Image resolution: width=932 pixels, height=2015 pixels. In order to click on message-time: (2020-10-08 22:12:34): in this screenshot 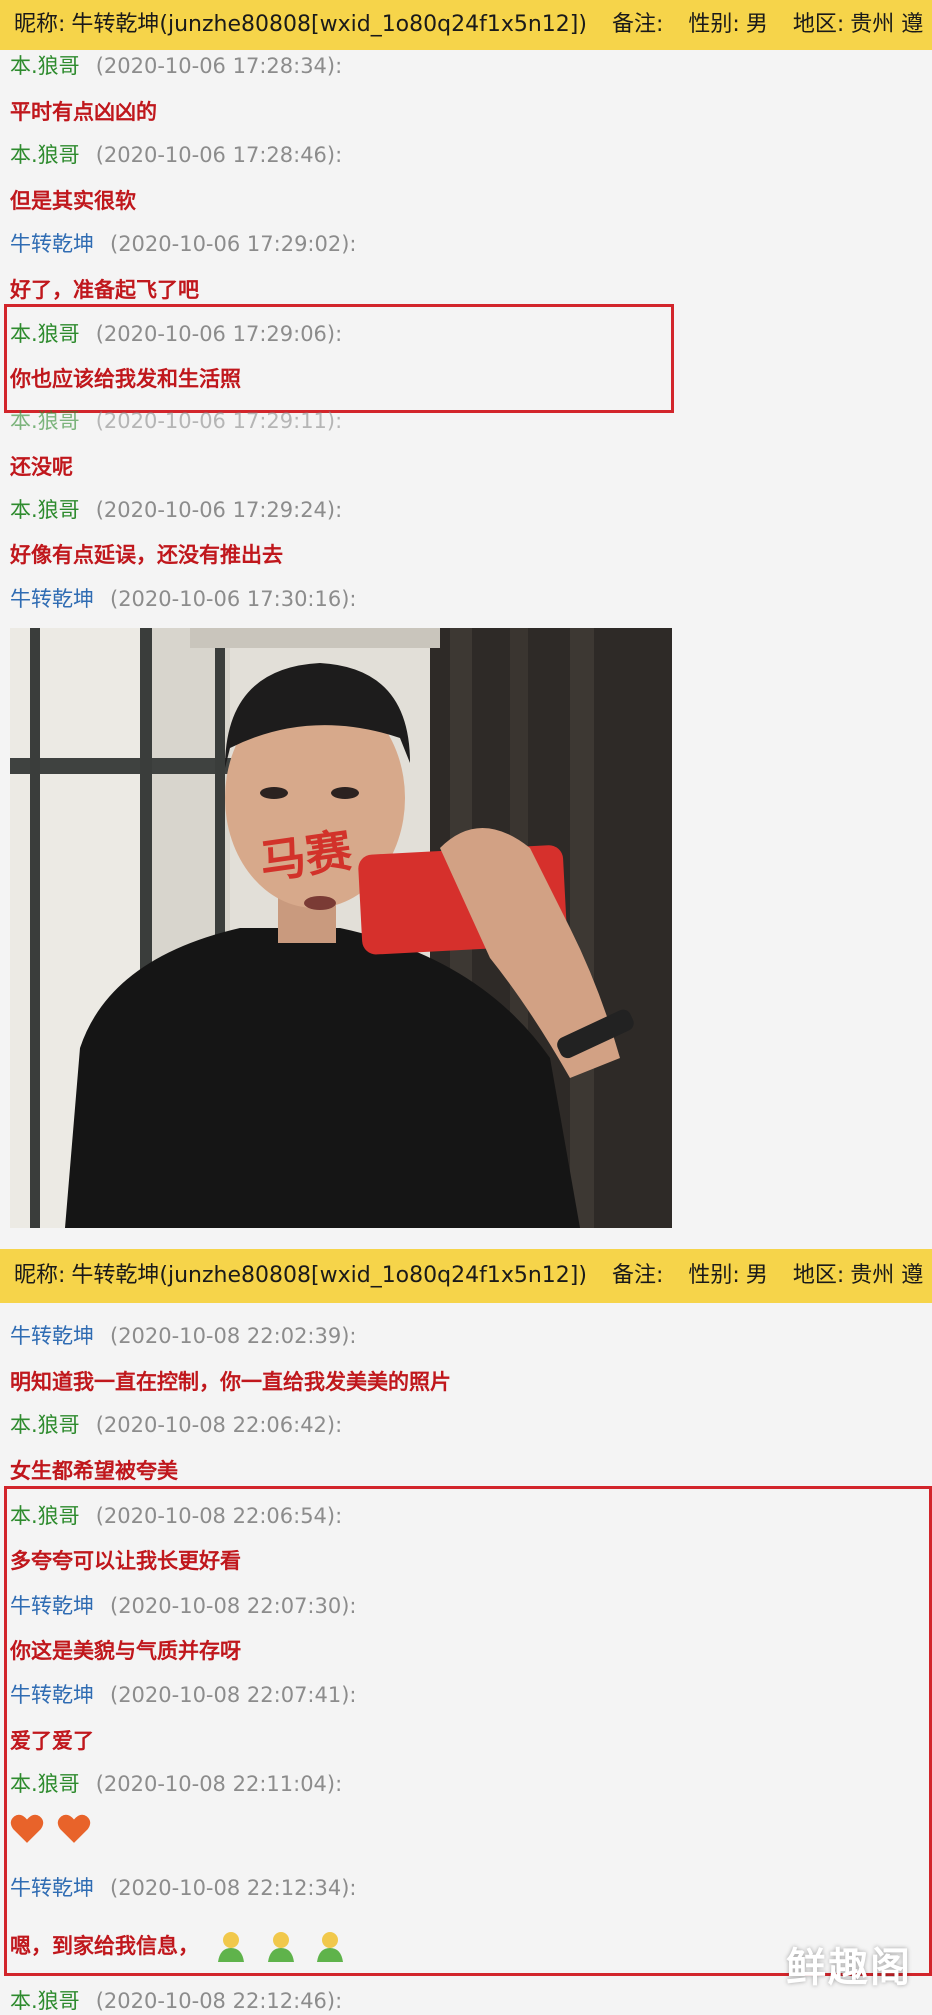, I will do `click(233, 1888)`.